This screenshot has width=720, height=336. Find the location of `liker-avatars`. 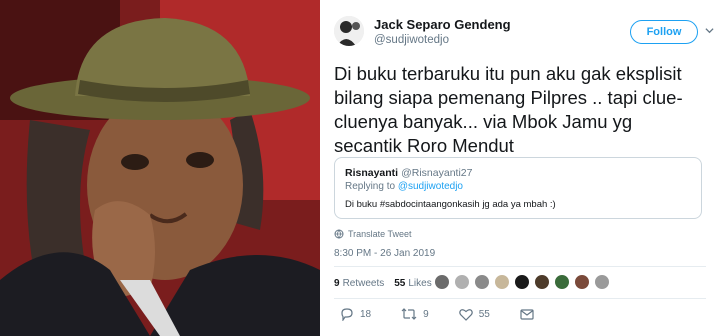

liker-avatars is located at coordinates (522, 283).